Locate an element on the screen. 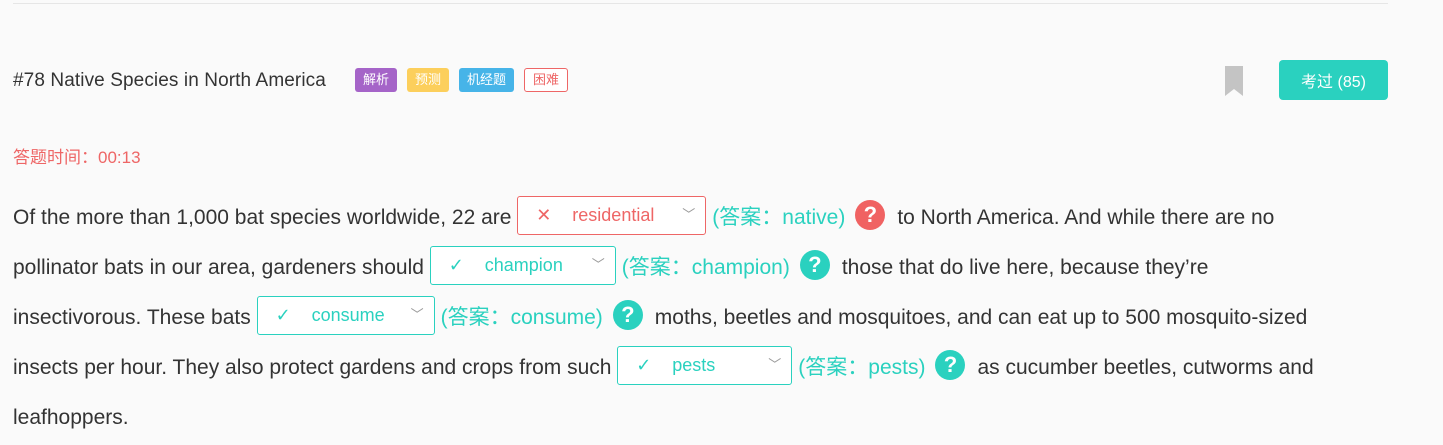  passage-text: those that do live here, because they’re is located at coordinates (1025, 267).